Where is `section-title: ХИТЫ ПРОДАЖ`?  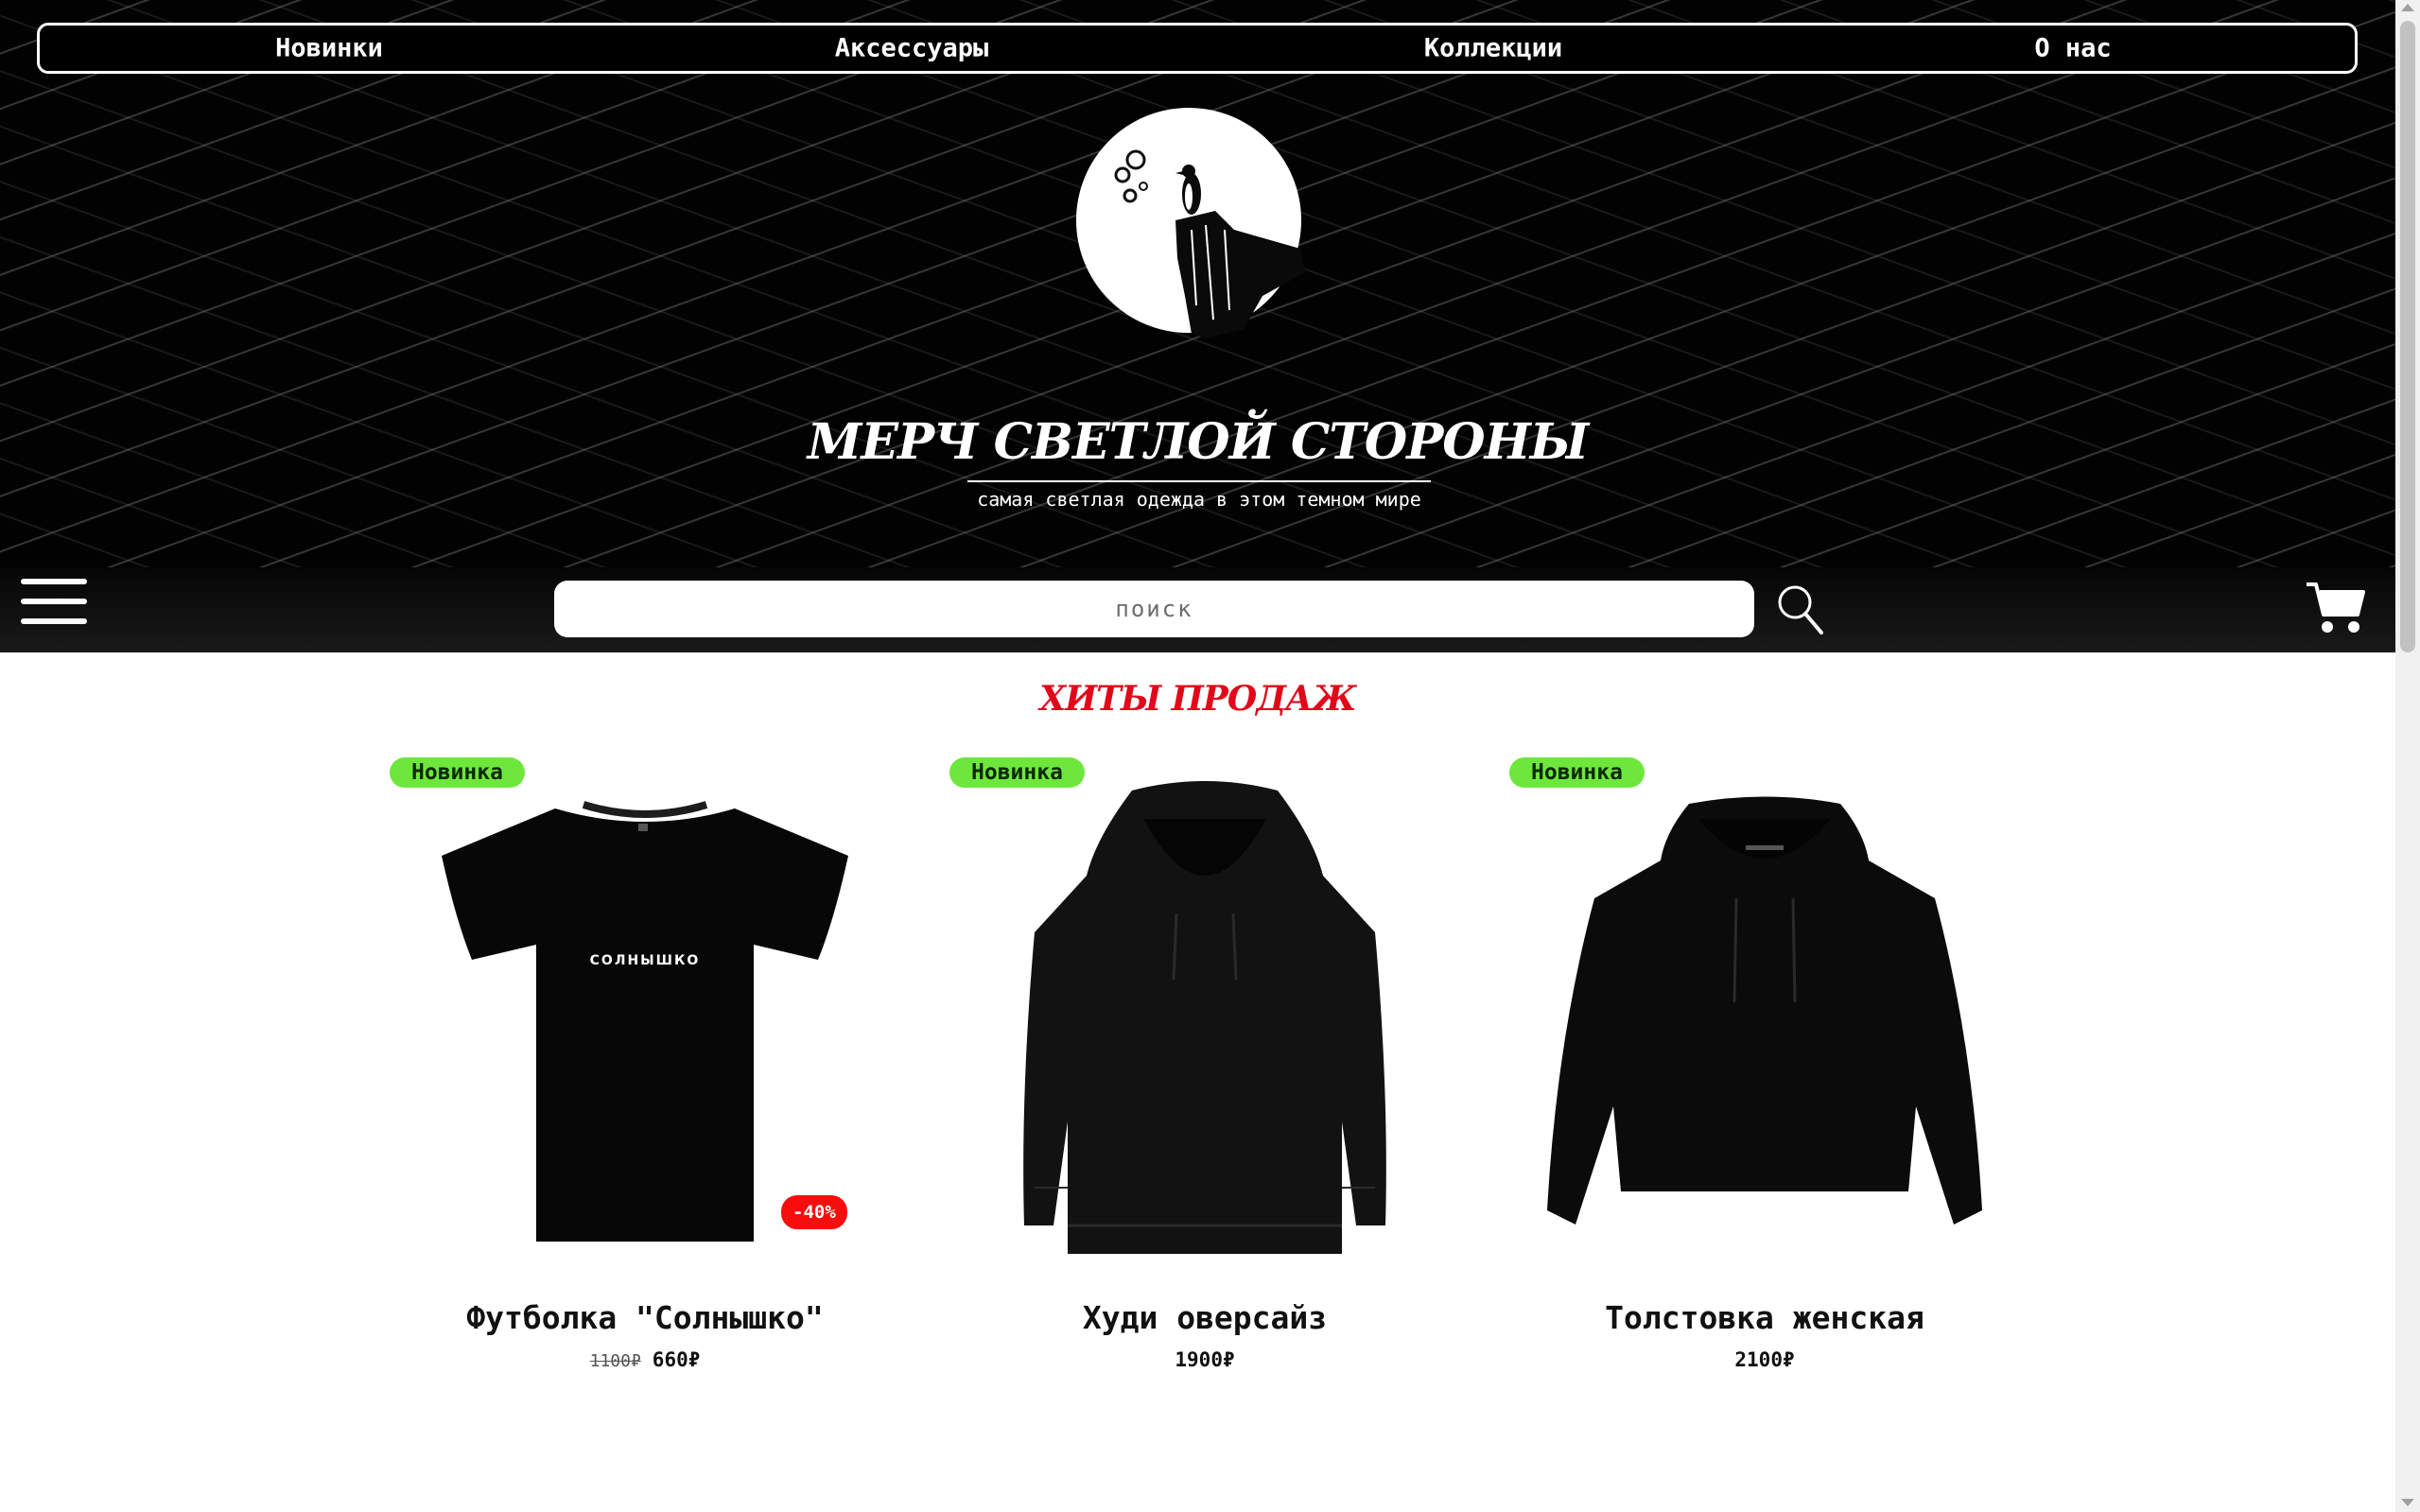 section-title: ХИТЫ ПРОДАЖ is located at coordinates (1198, 699).